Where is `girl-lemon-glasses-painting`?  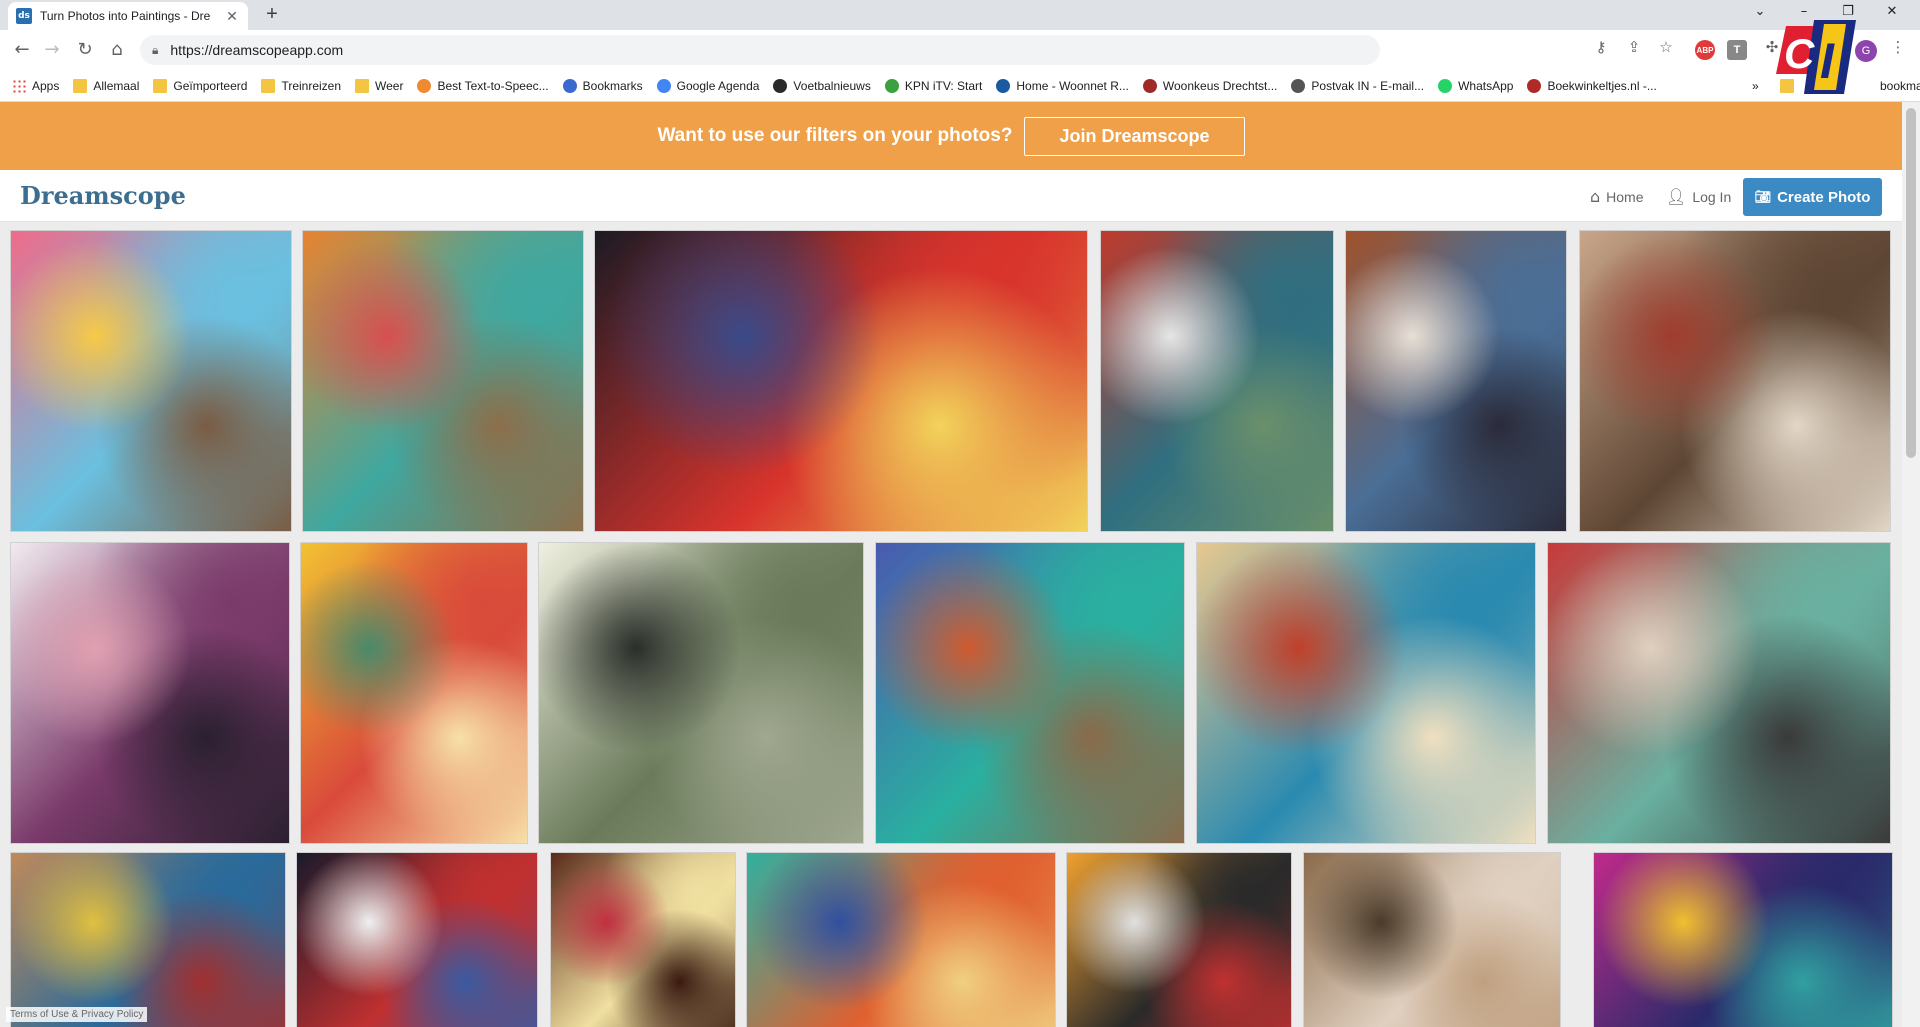 girl-lemon-glasses-painting is located at coordinates (414, 693).